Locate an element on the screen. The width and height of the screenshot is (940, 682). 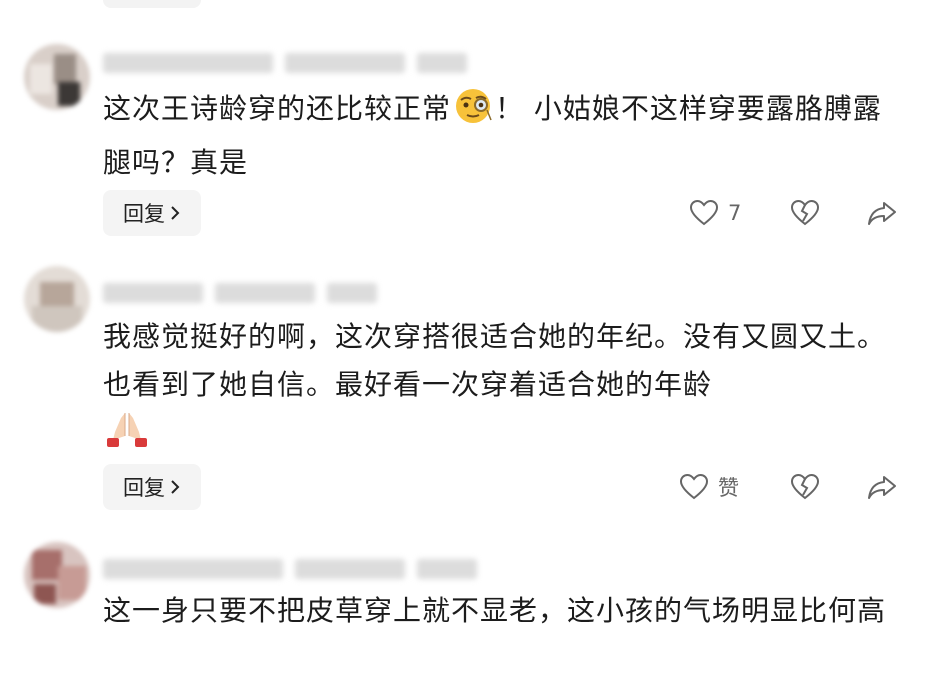
like-count: 7 is located at coordinates (735, 213).